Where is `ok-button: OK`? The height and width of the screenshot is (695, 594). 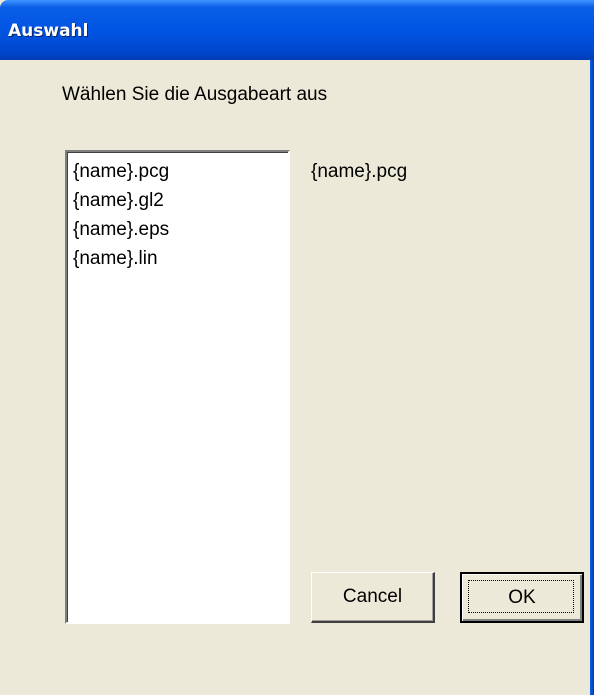 ok-button: OK is located at coordinates (522, 597).